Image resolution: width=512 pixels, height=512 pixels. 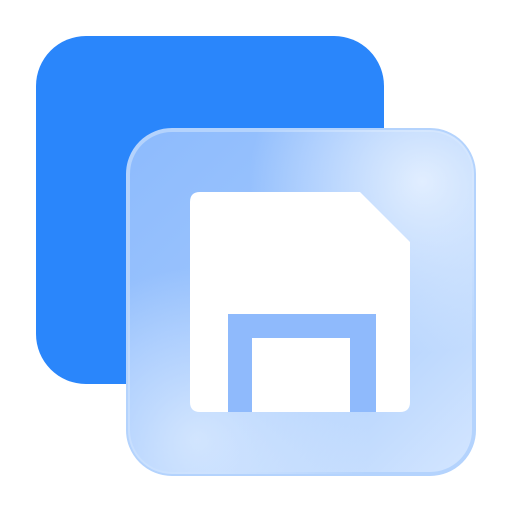 I want to click on floppy-label-shape, so click(x=301, y=375).